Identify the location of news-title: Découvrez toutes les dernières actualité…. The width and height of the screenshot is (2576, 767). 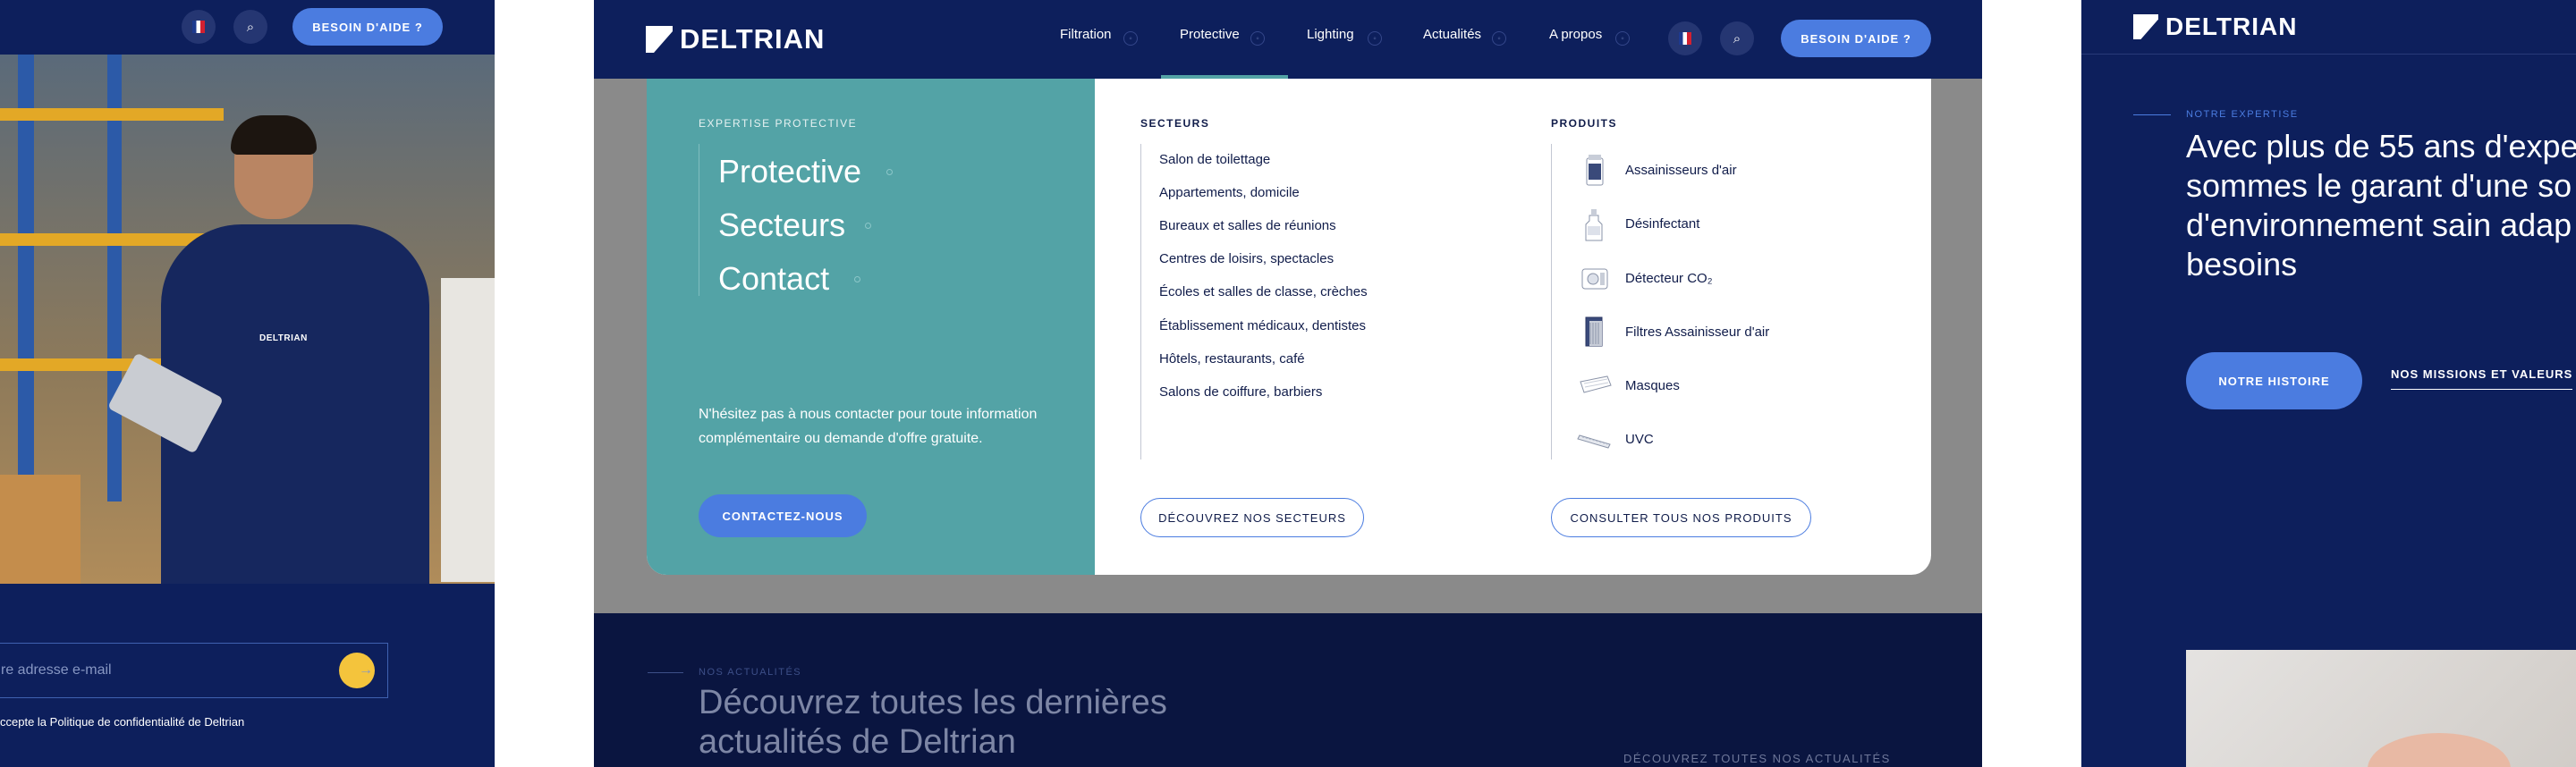
(933, 722).